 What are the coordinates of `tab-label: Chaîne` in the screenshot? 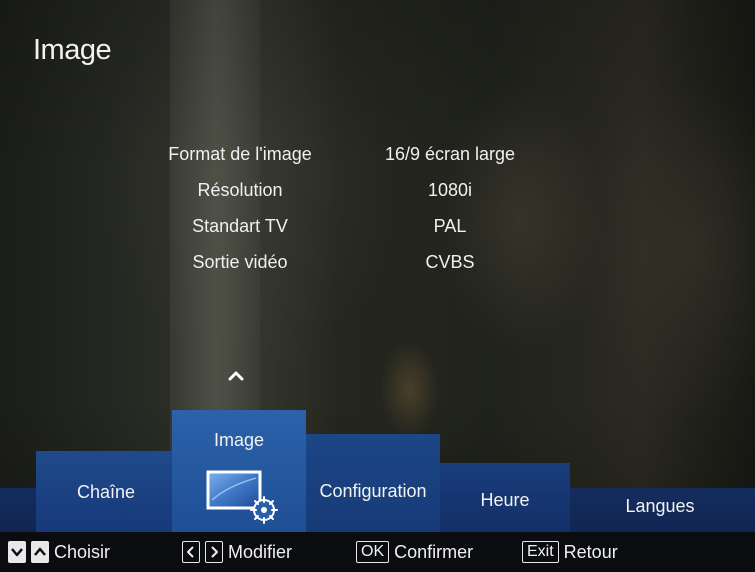 It's located at (106, 492).